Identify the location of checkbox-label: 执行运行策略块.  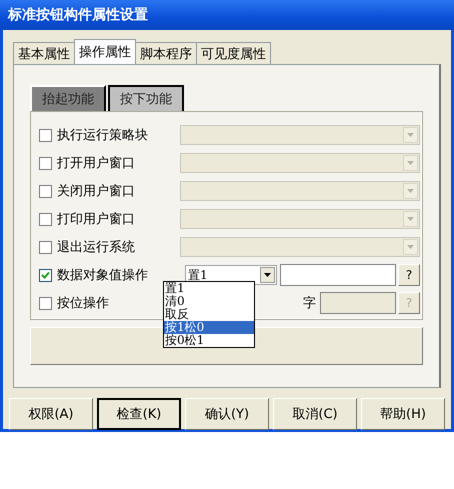
(102, 135).